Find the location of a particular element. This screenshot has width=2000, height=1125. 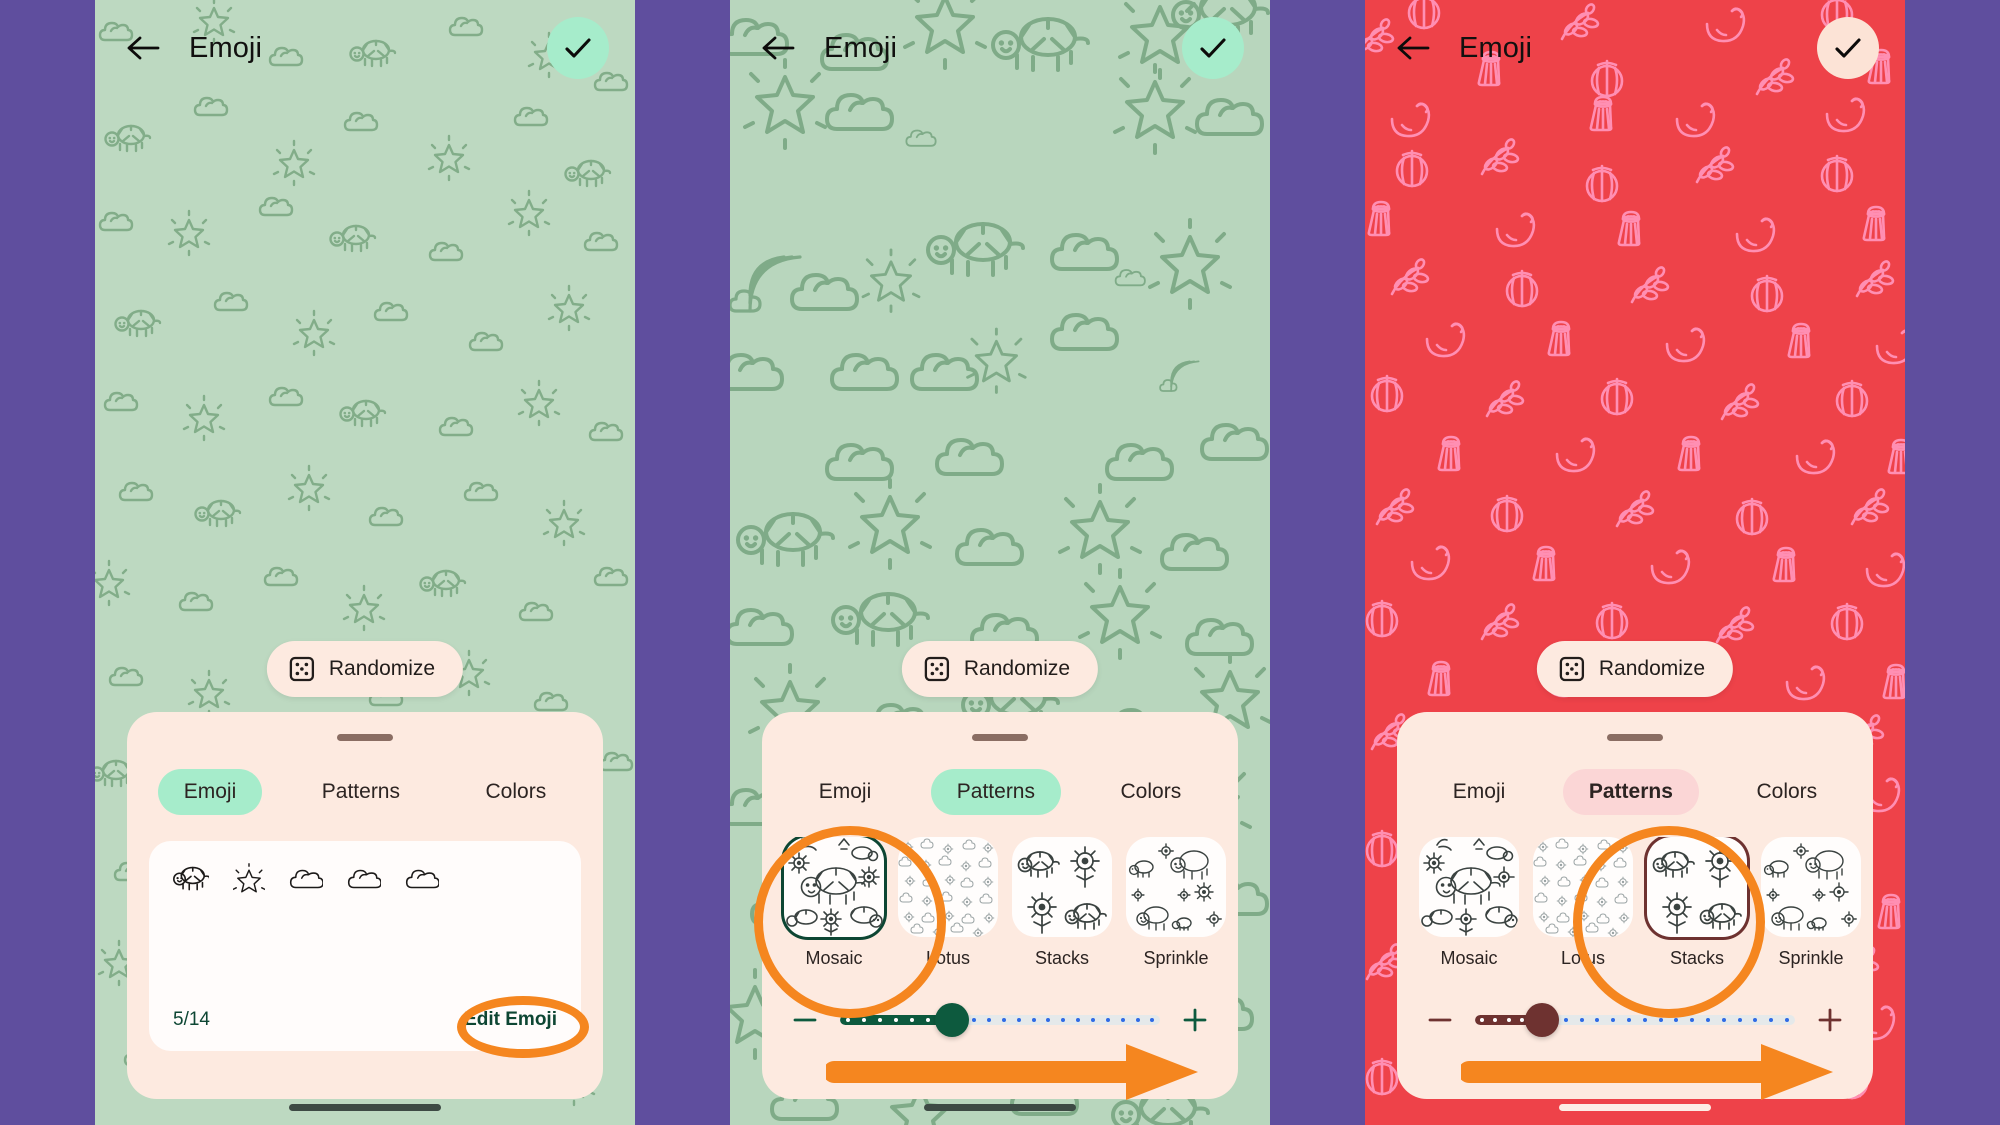

pattern-list-3: Mosaic Lotus Stacks Sprinkle is located at coordinates (1635, 903).